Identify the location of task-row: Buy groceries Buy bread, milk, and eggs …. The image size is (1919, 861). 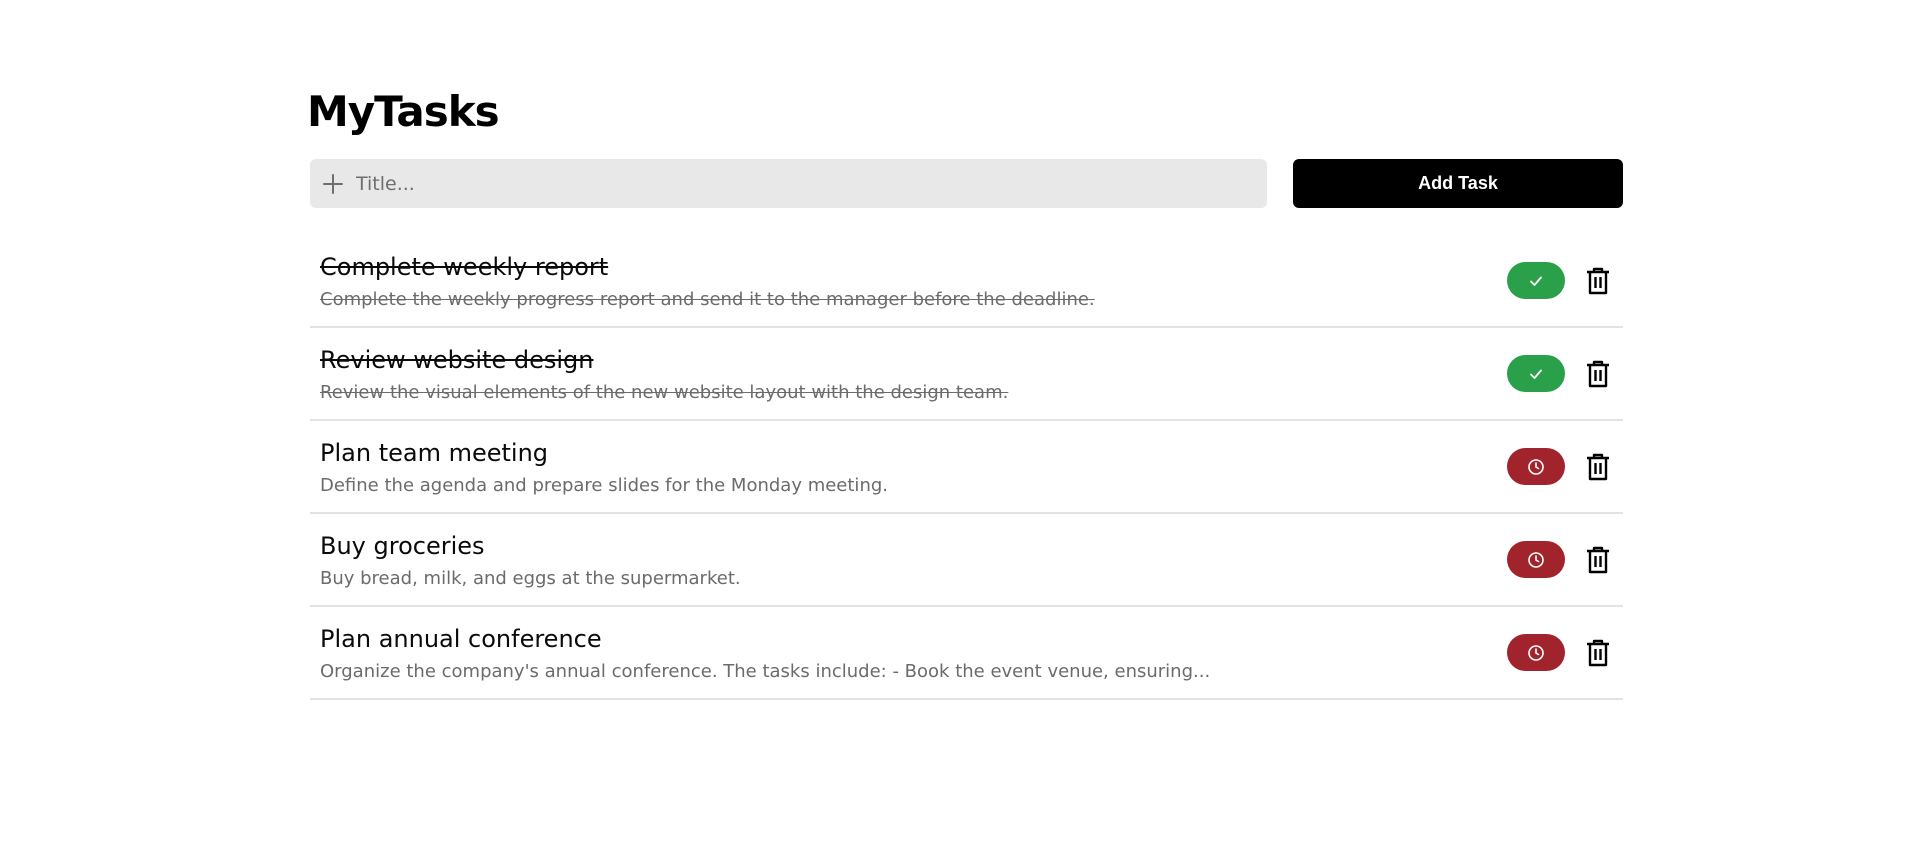
(966, 560).